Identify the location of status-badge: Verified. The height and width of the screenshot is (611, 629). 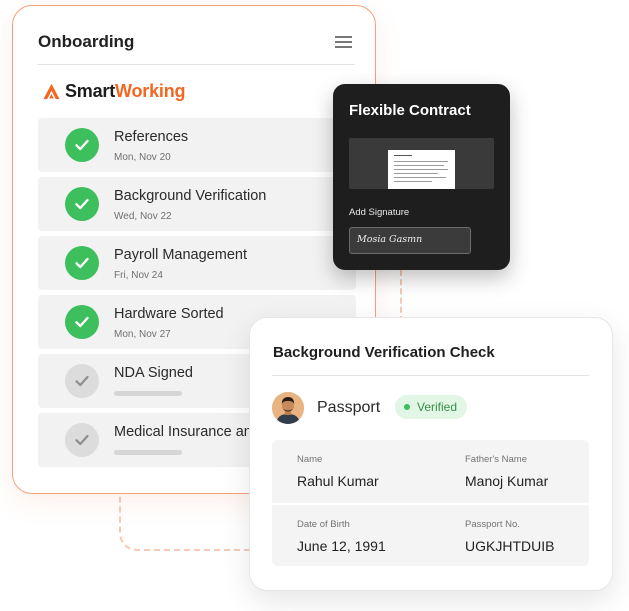
(431, 407).